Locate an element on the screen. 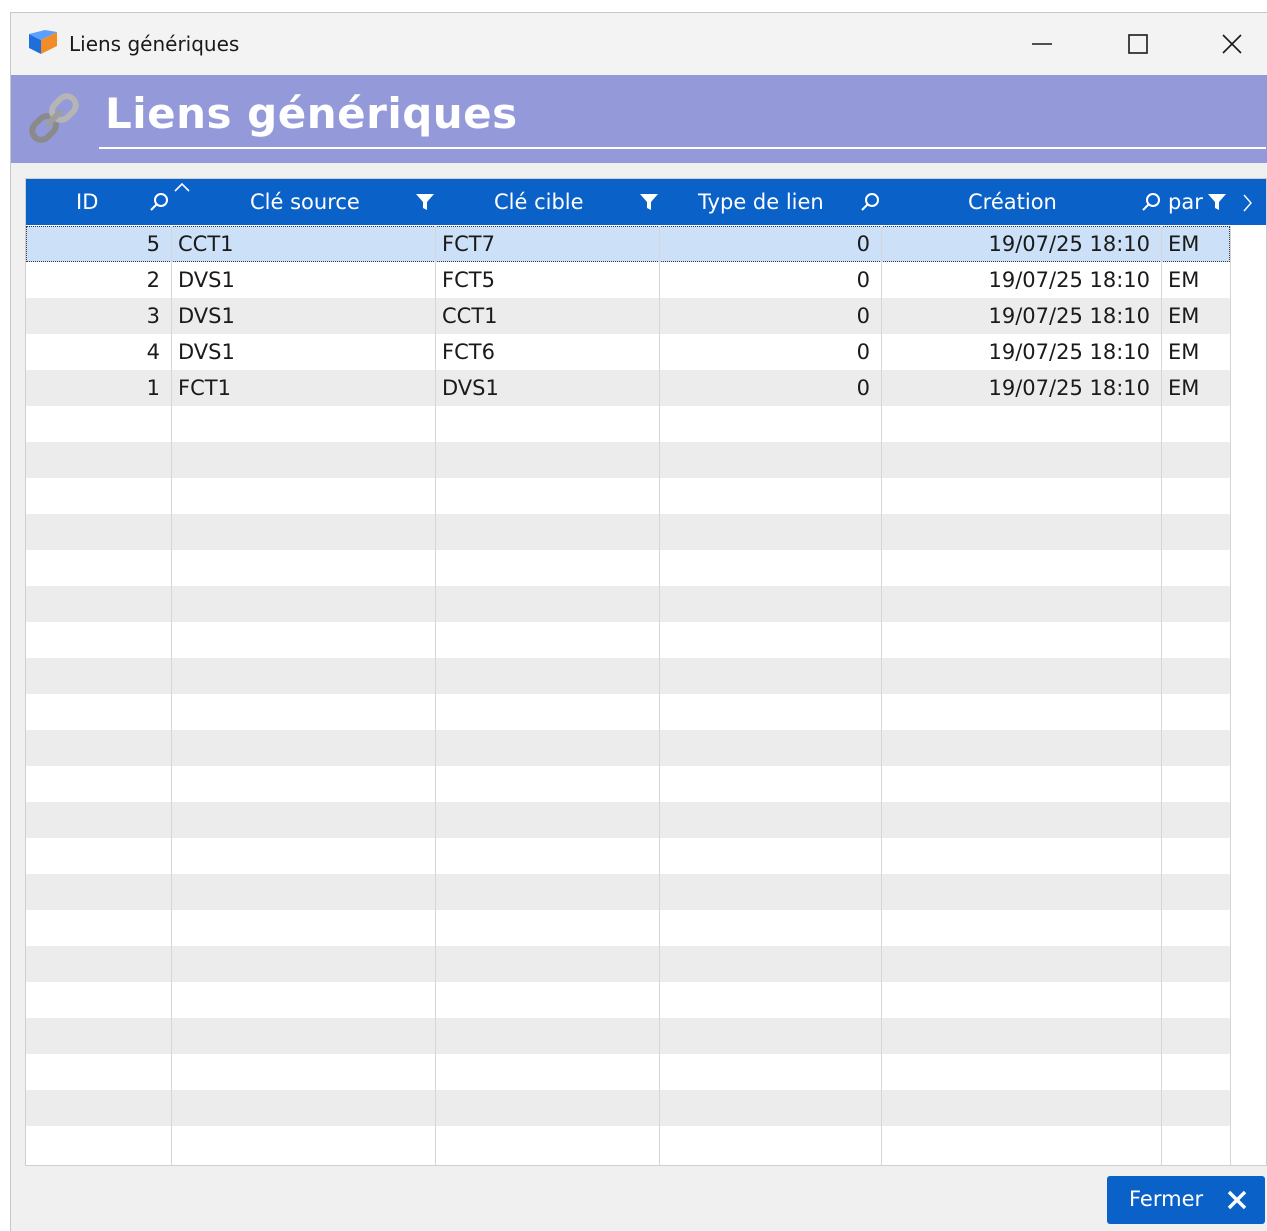 This screenshot has width=1267, height=1231. table-row: 3 DVS1 CCT1 0 19/07/25 18:10 EM is located at coordinates (628, 316).